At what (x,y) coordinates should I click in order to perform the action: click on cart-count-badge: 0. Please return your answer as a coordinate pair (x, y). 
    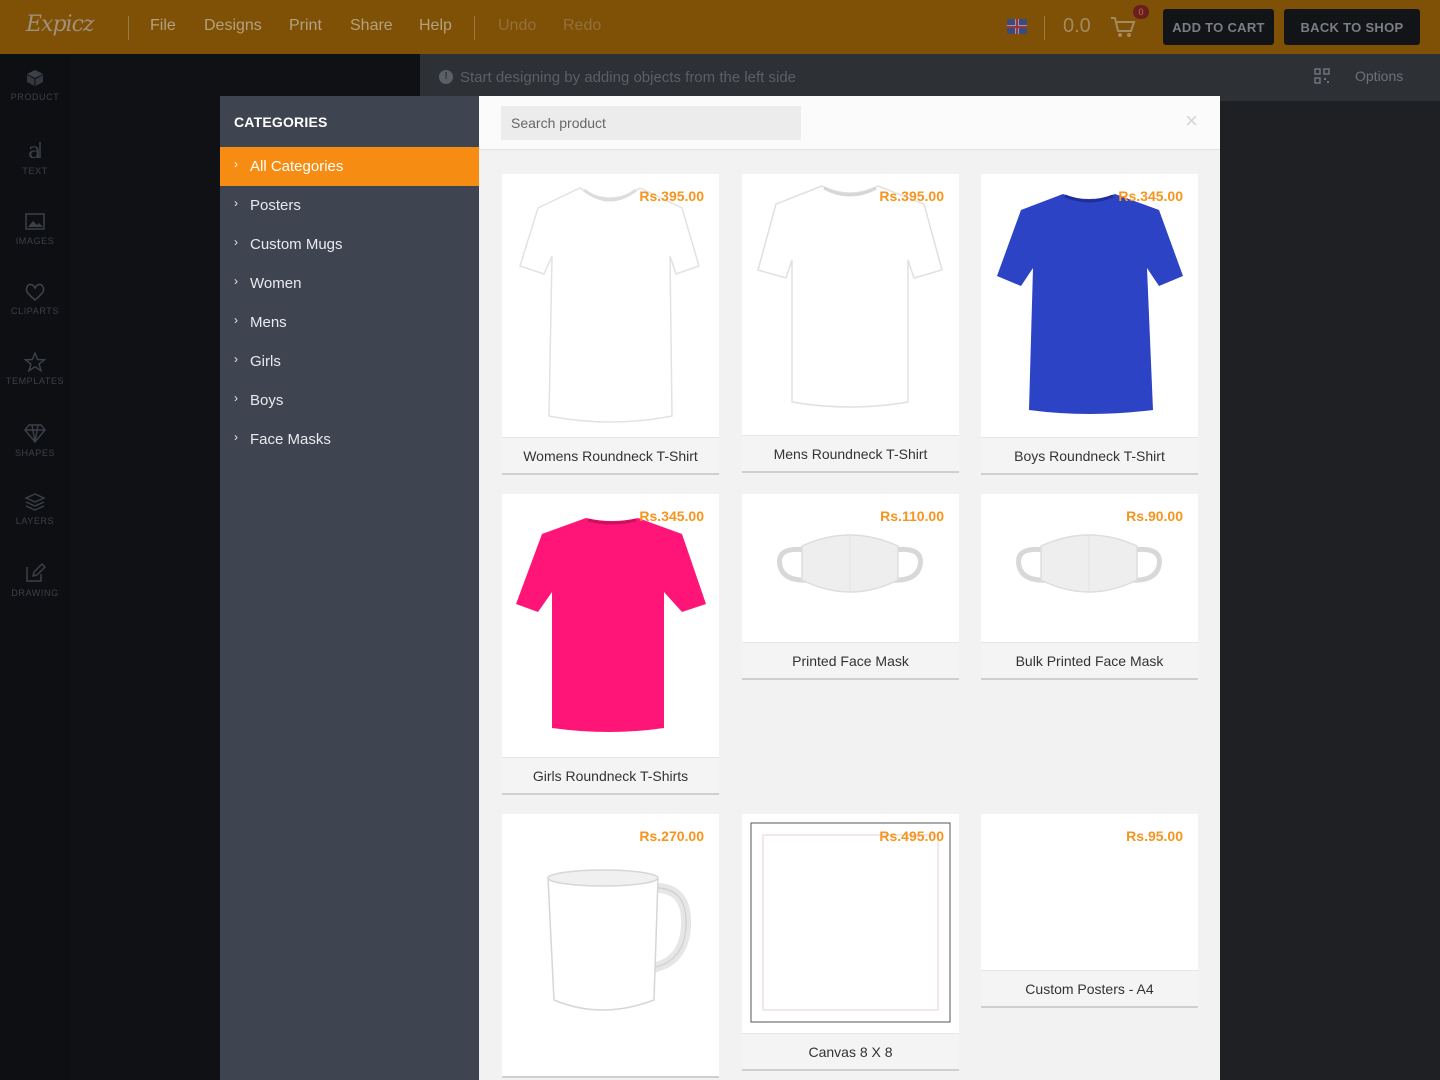
    Looking at the image, I should click on (1141, 12).